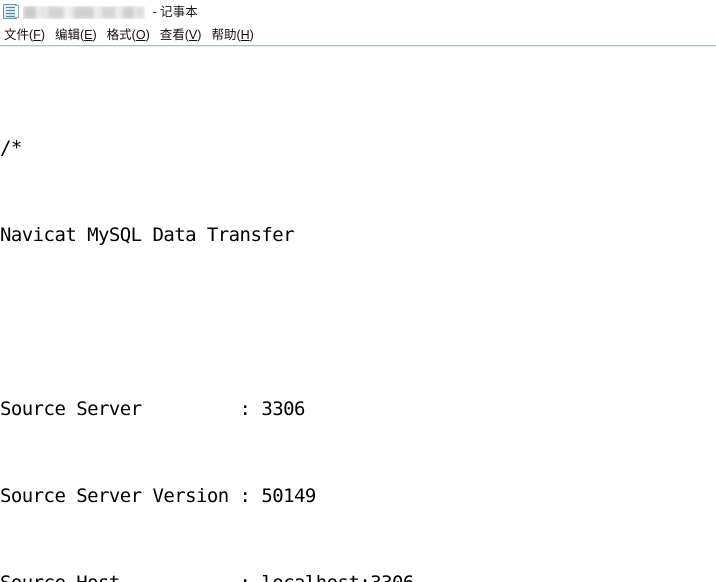 The image size is (716, 582). What do you see at coordinates (158, 496) in the screenshot?
I see `text-line: Source Server Version : 50149` at bounding box center [158, 496].